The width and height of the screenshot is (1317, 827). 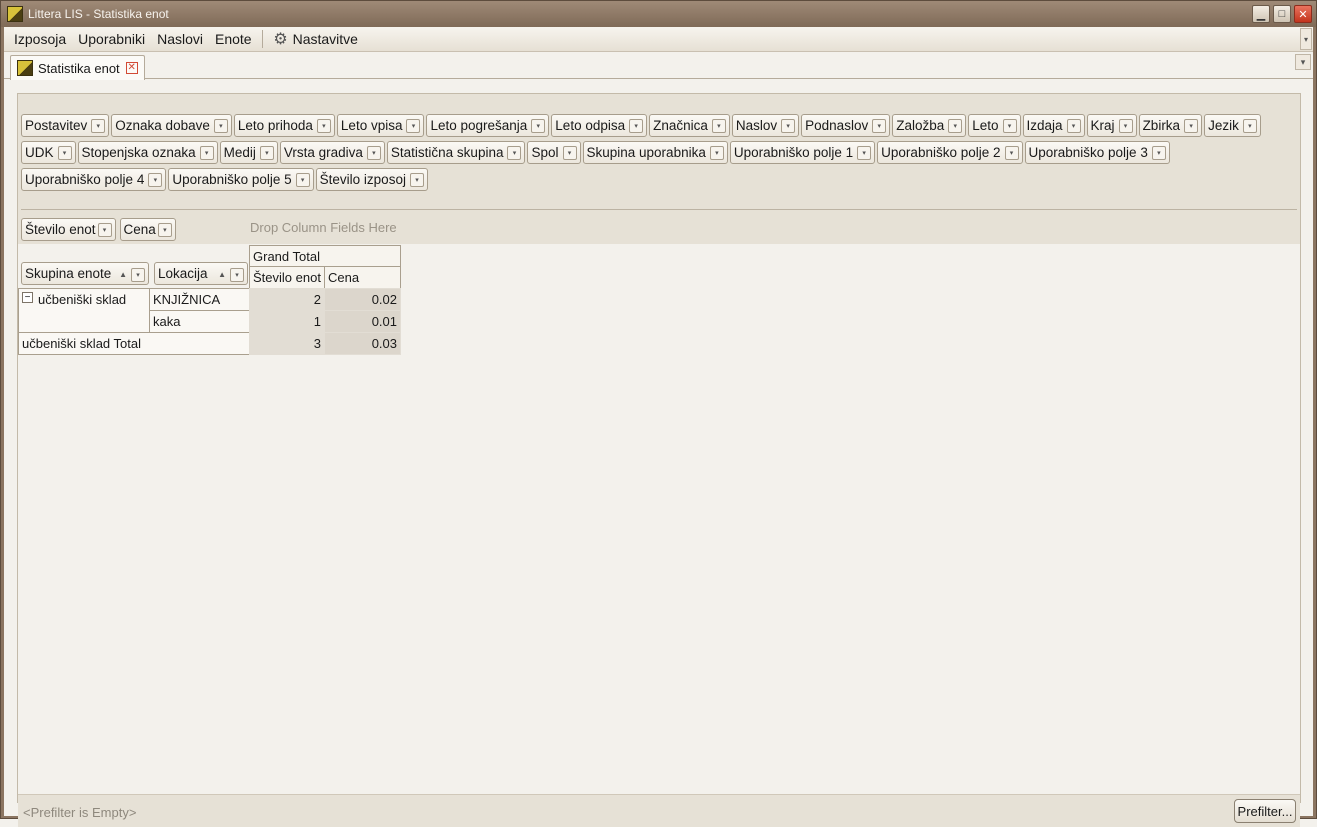 I want to click on menu-naslovi: Naslovi, so click(x=180, y=39).